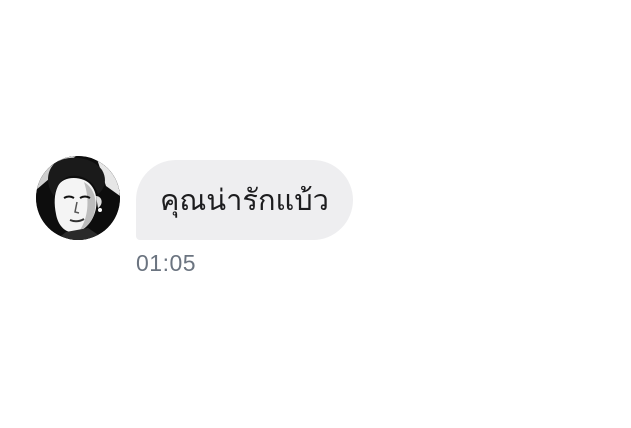 This screenshot has height=428, width=631. Describe the element at coordinates (166, 263) in the screenshot. I see `message-timestamp: 01:05` at that location.